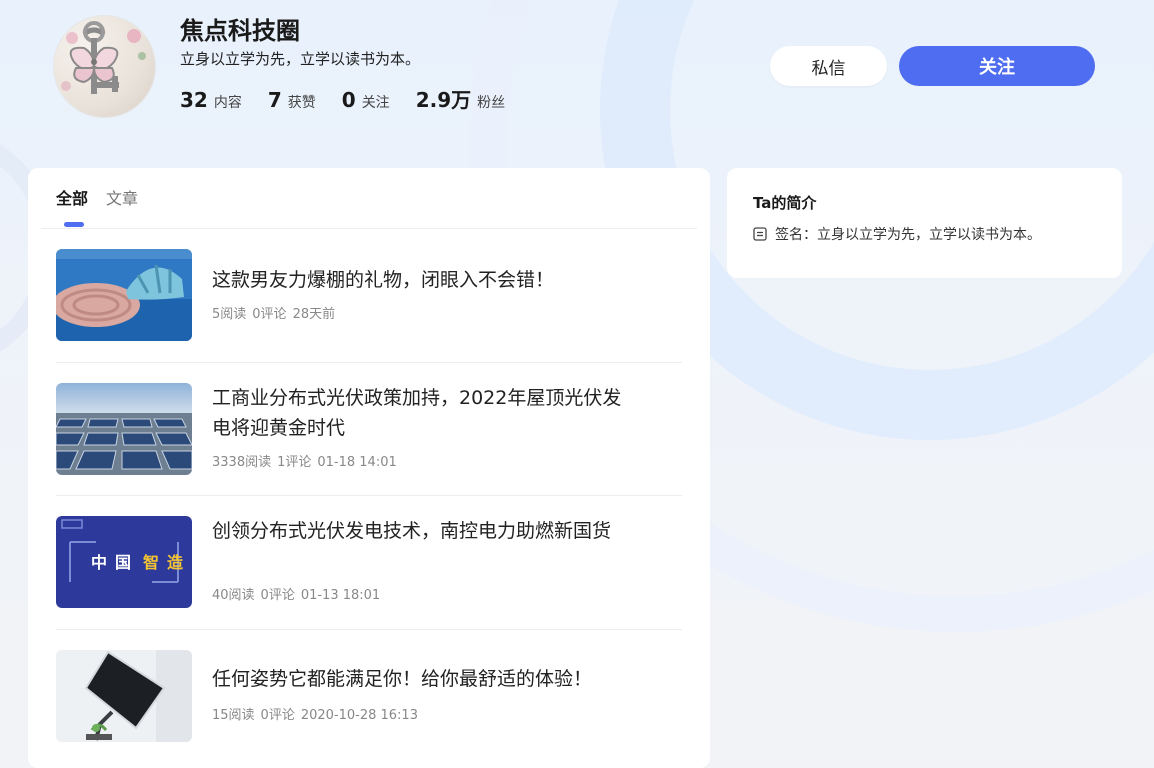 The height and width of the screenshot is (768, 1154). Describe the element at coordinates (828, 66) in the screenshot. I see `message-button: 私信` at that location.